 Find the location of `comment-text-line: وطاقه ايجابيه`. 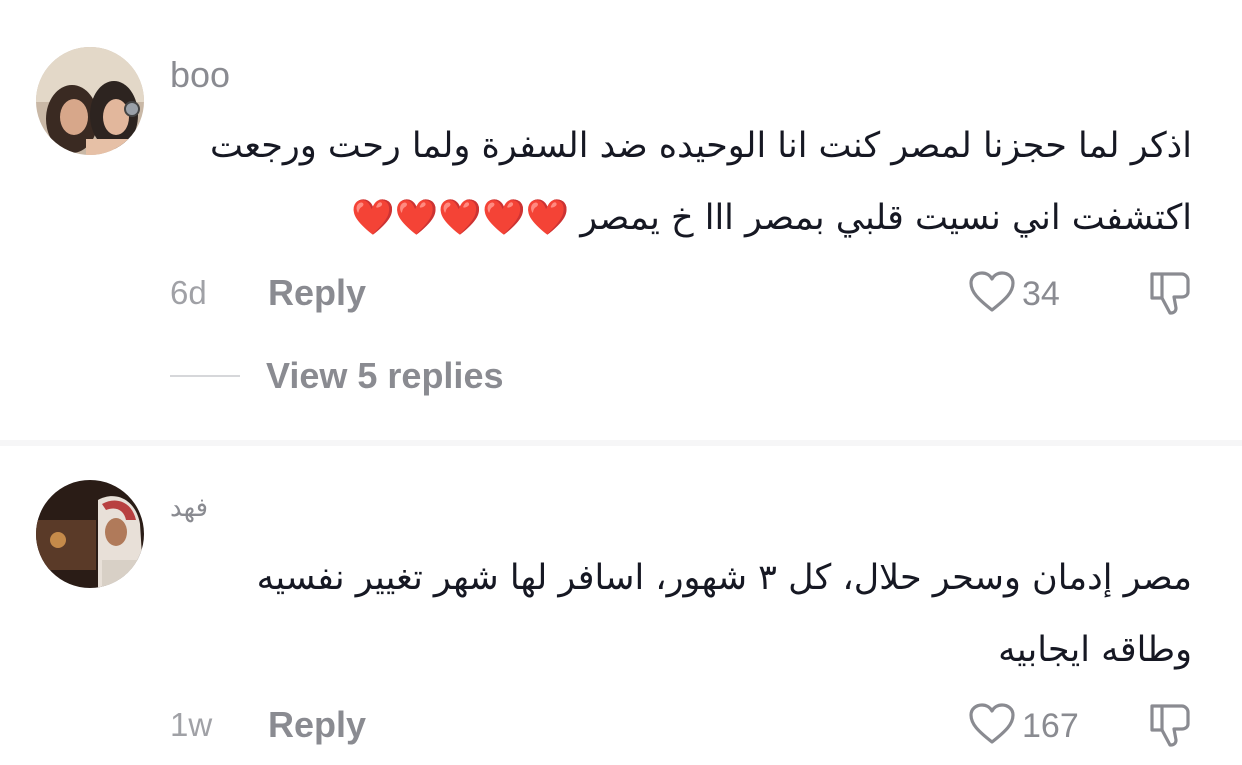

comment-text-line: وطاقه ايجابيه is located at coordinates (1095, 650).